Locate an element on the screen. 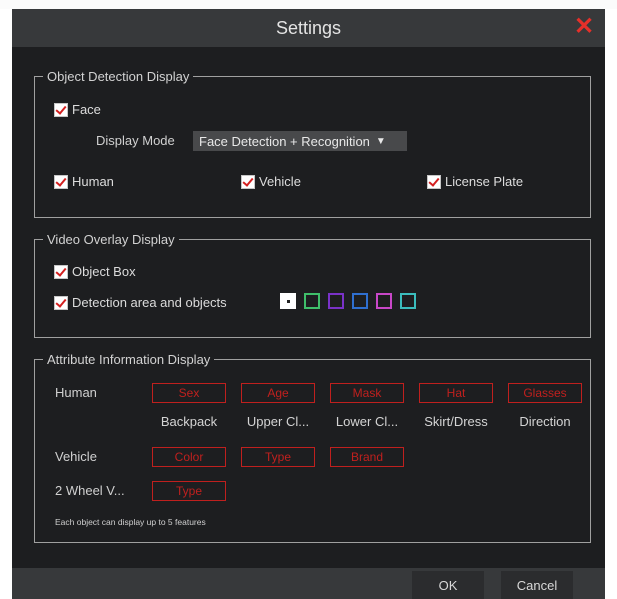 This screenshot has height=599, width=617. display-mode-label: Display Mode is located at coordinates (135, 140).